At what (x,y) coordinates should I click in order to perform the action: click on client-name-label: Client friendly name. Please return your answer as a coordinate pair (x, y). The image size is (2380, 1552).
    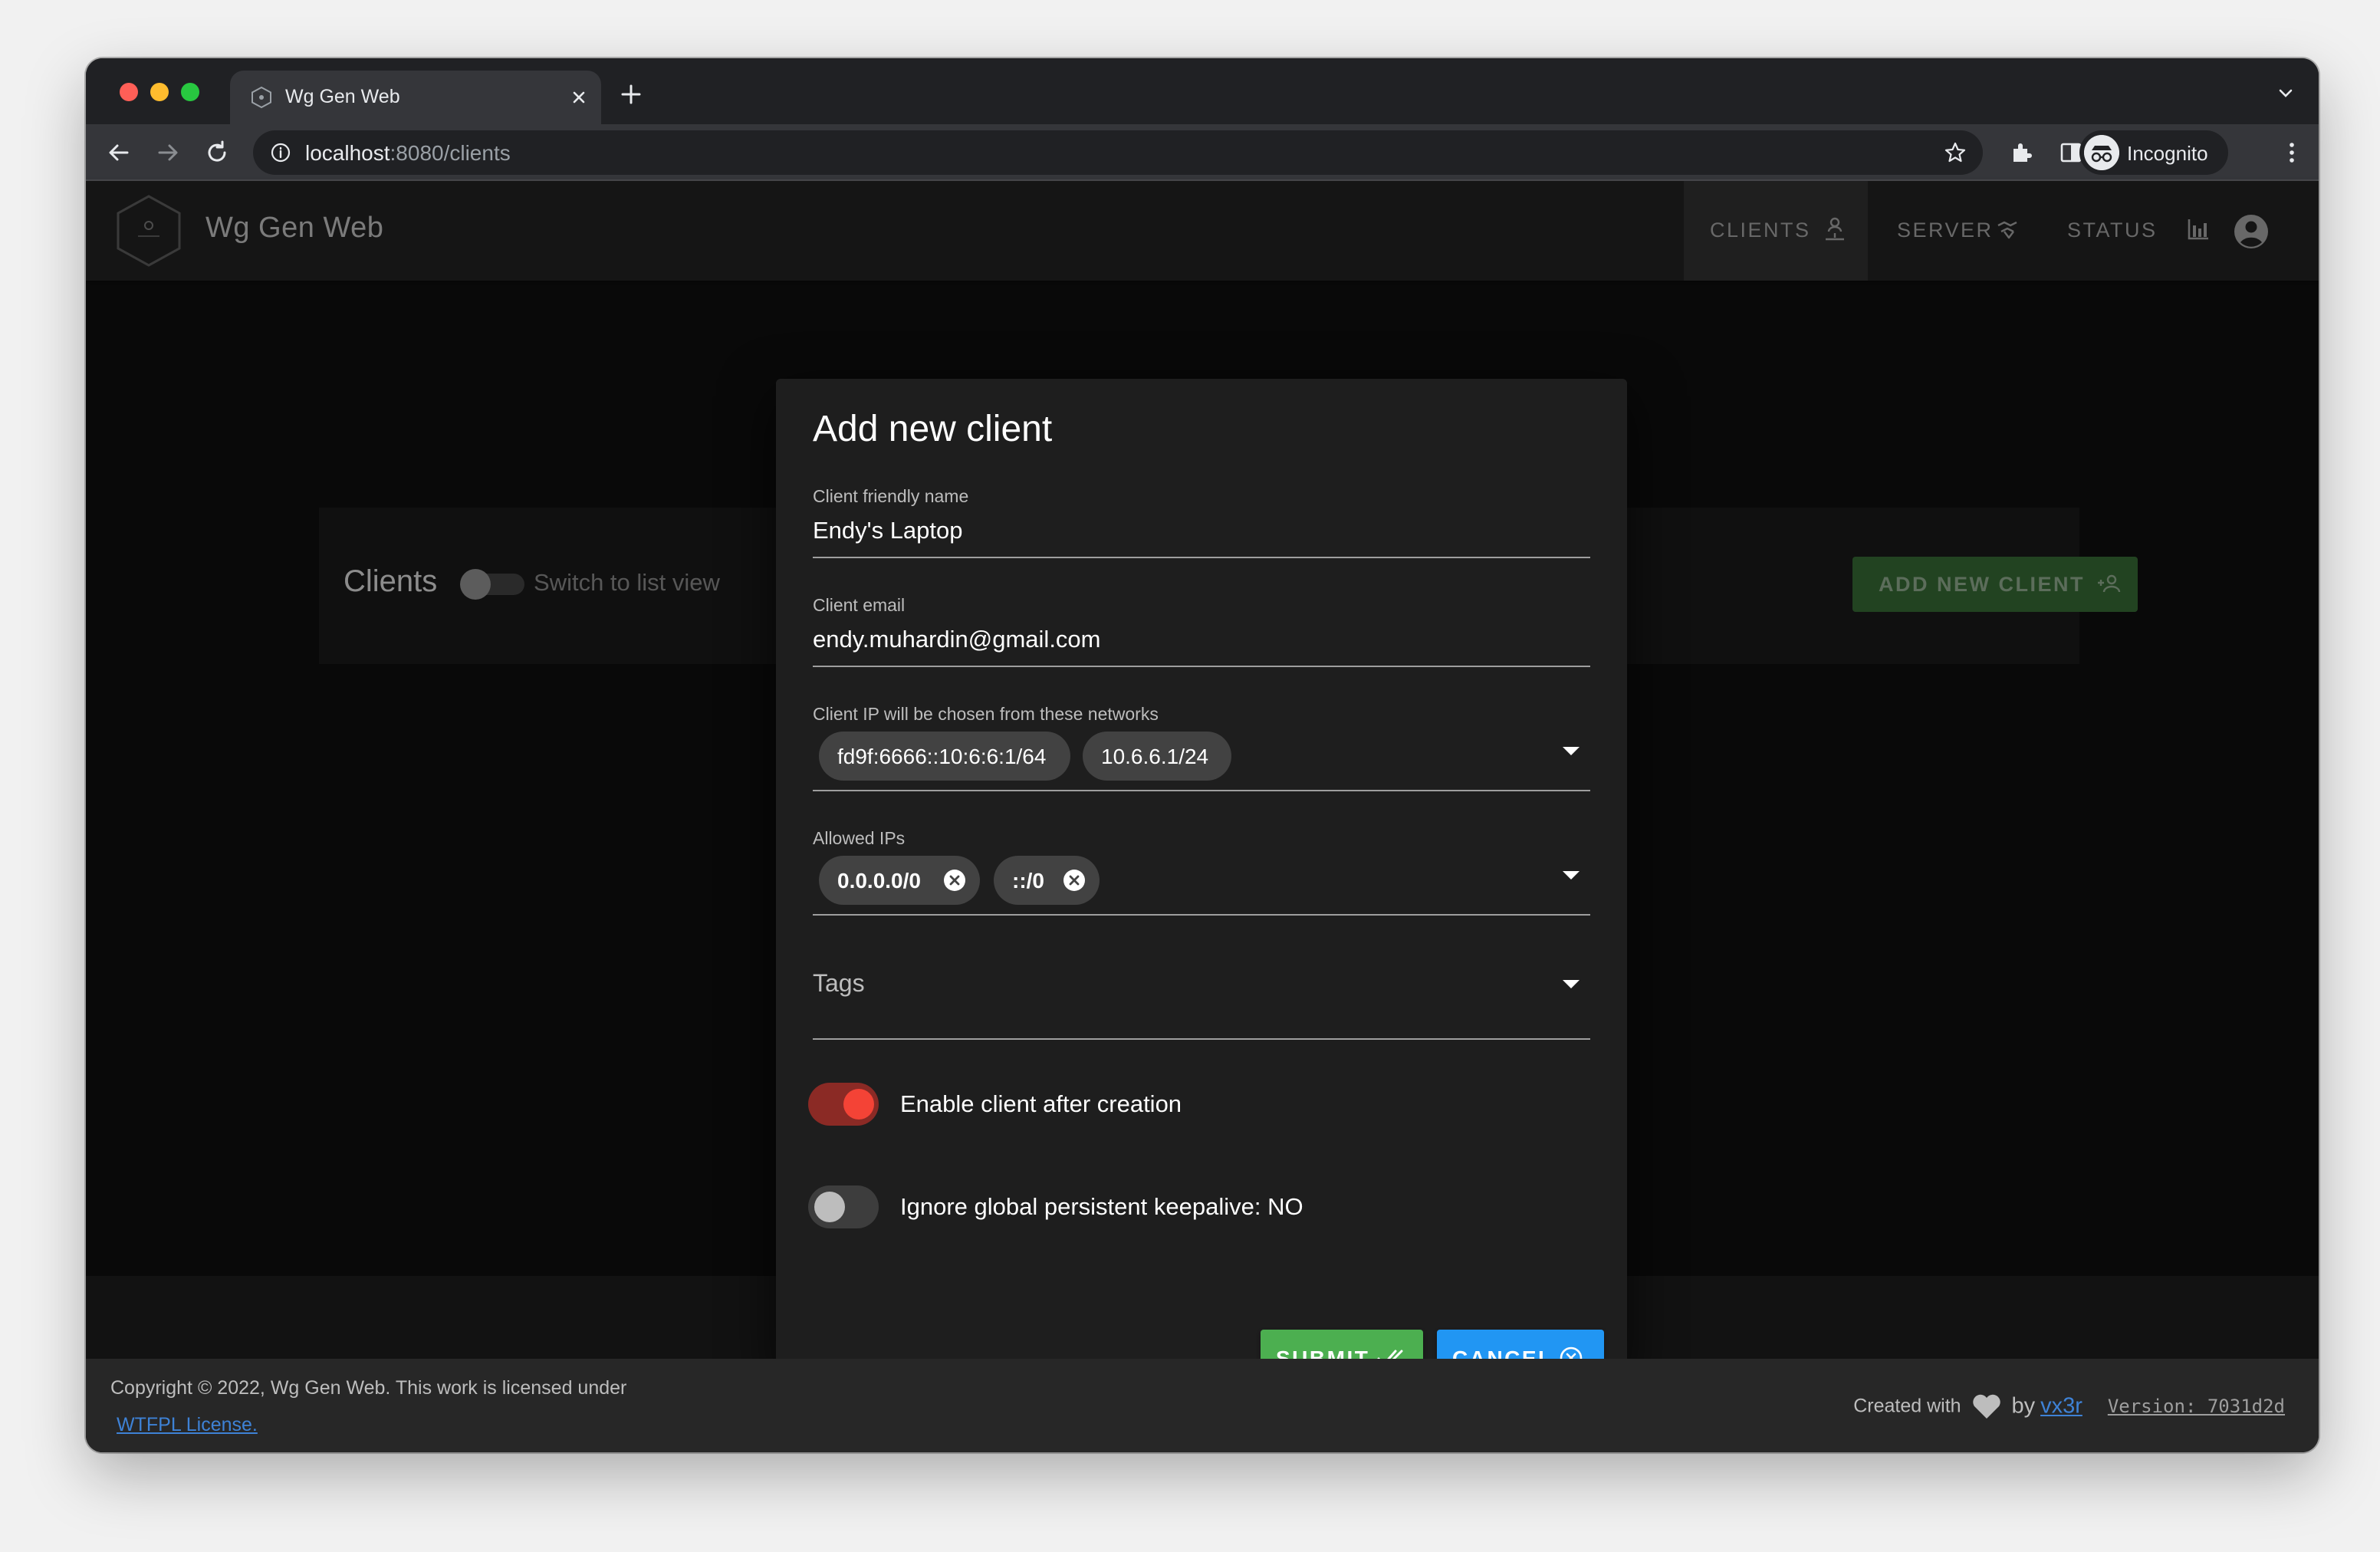
    Looking at the image, I should click on (891, 496).